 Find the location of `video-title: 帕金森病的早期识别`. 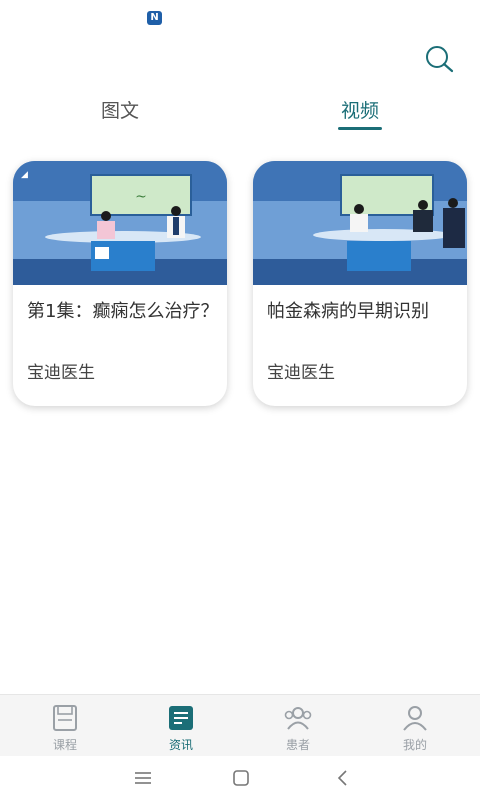

video-title: 帕金森病的早期识别 is located at coordinates (348, 311).